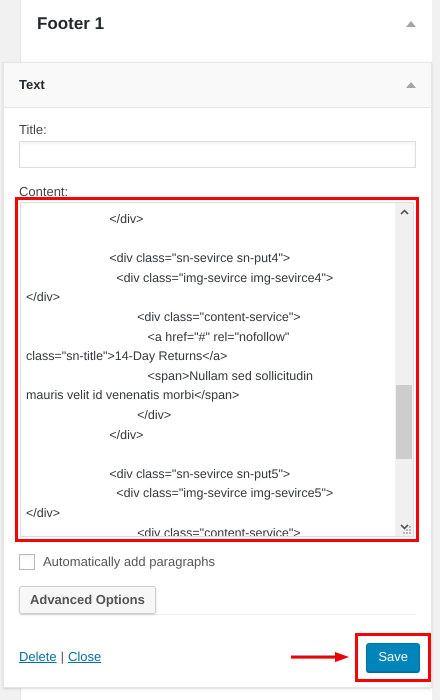  Describe the element at coordinates (27, 562) in the screenshot. I see `checkbox` at that location.